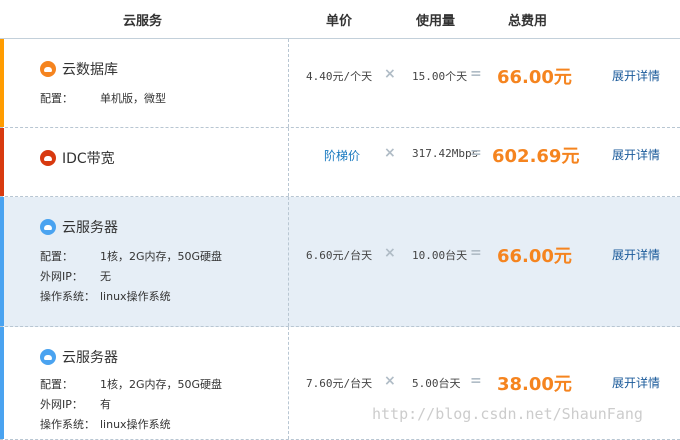  Describe the element at coordinates (105, 276) in the screenshot. I see `spec-value: 无` at that location.